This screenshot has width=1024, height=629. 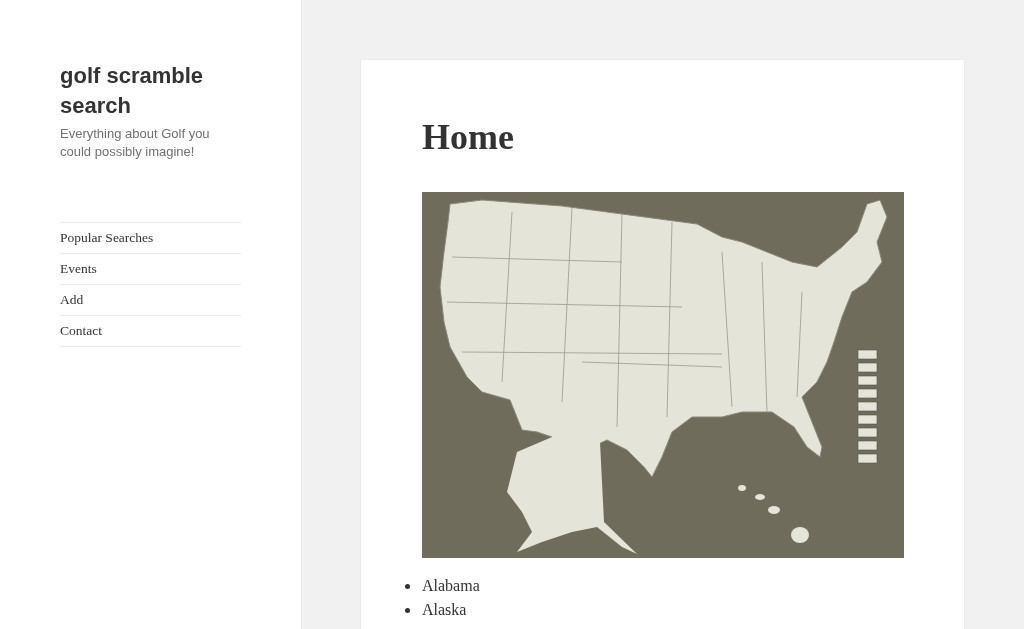 I want to click on page-title: Home, so click(x=468, y=137).